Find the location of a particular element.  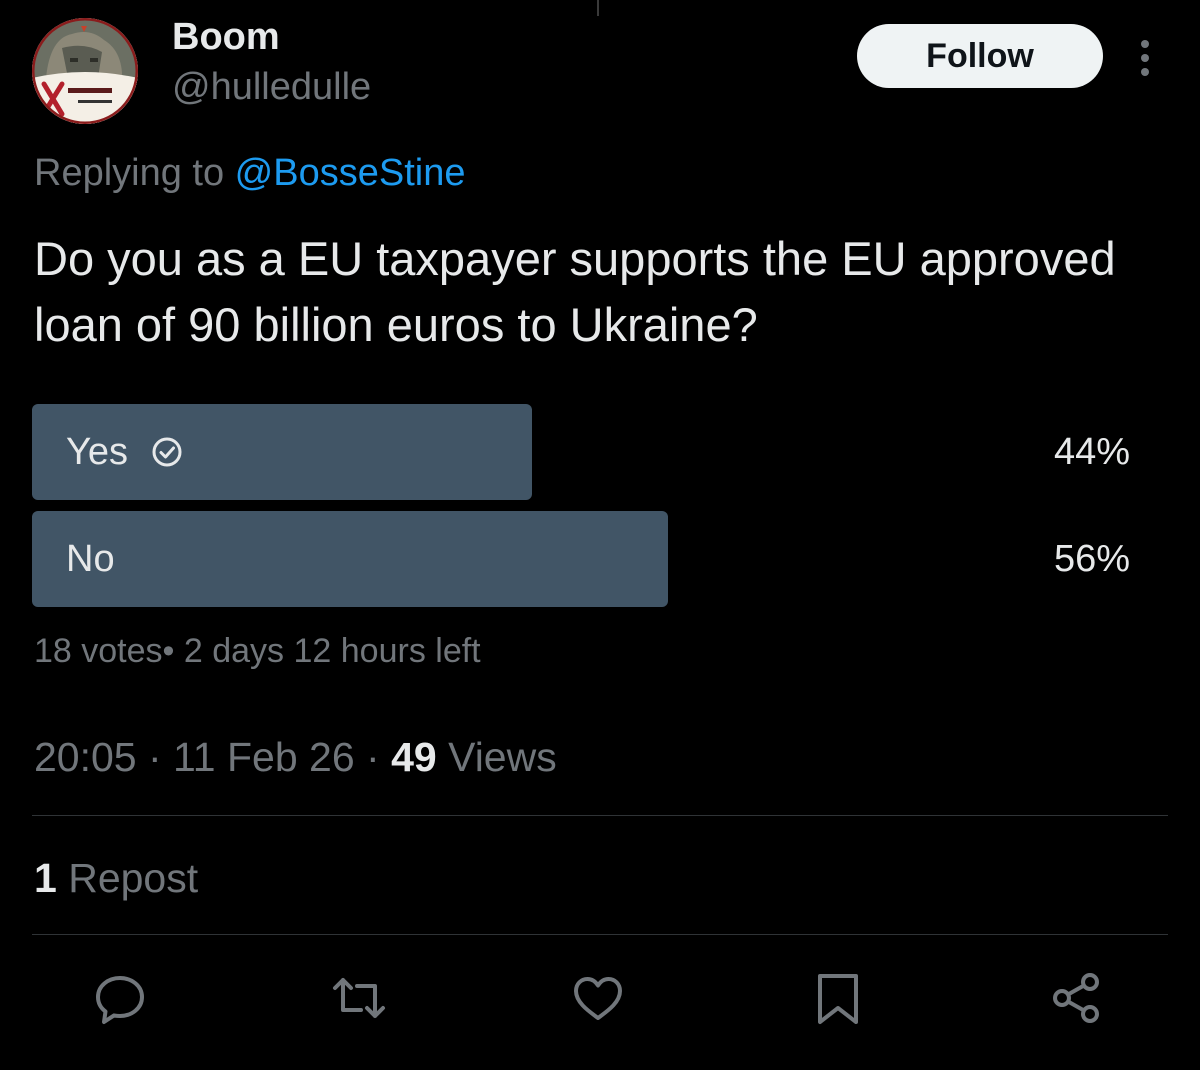

poll-option-label: Yes is located at coordinates (97, 452).